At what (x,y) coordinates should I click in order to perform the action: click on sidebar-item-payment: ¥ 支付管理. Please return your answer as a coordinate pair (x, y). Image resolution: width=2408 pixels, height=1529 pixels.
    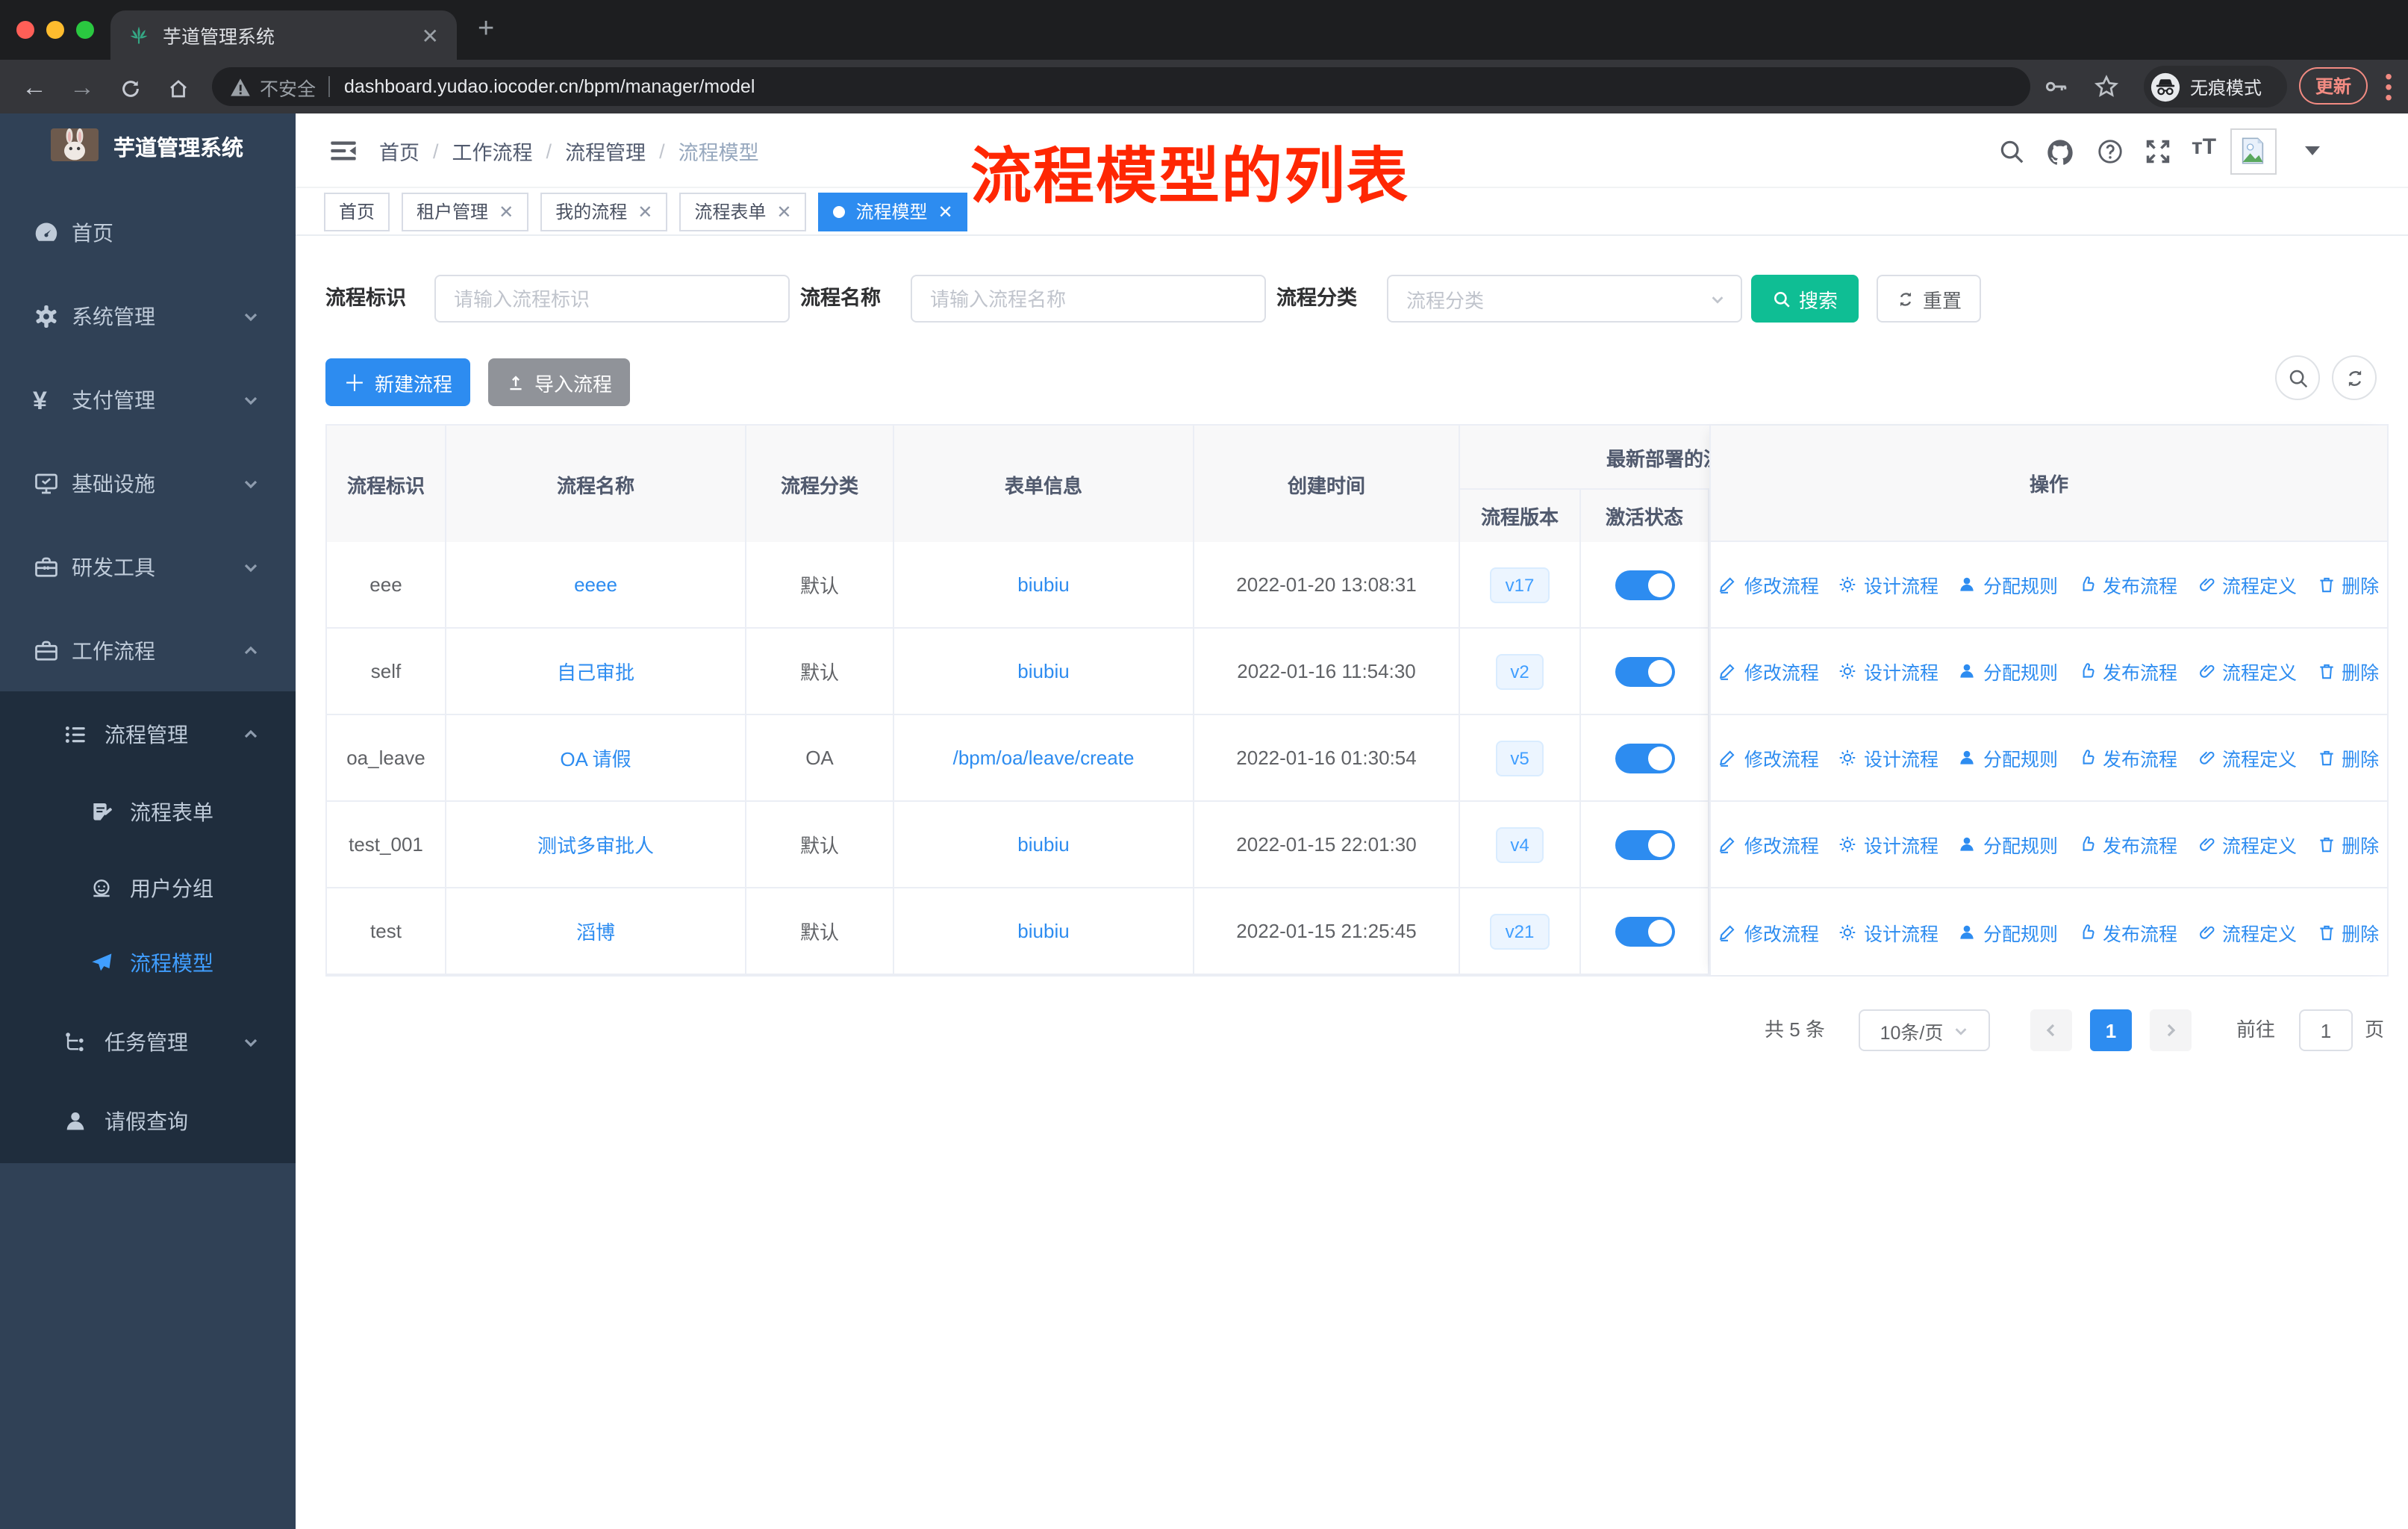
    Looking at the image, I should click on (148, 400).